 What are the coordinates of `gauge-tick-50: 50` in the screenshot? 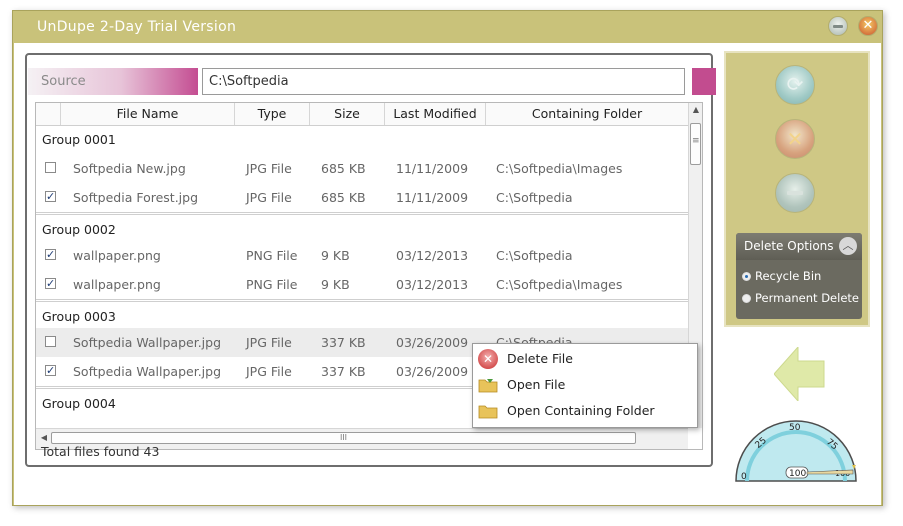 It's located at (795, 428).